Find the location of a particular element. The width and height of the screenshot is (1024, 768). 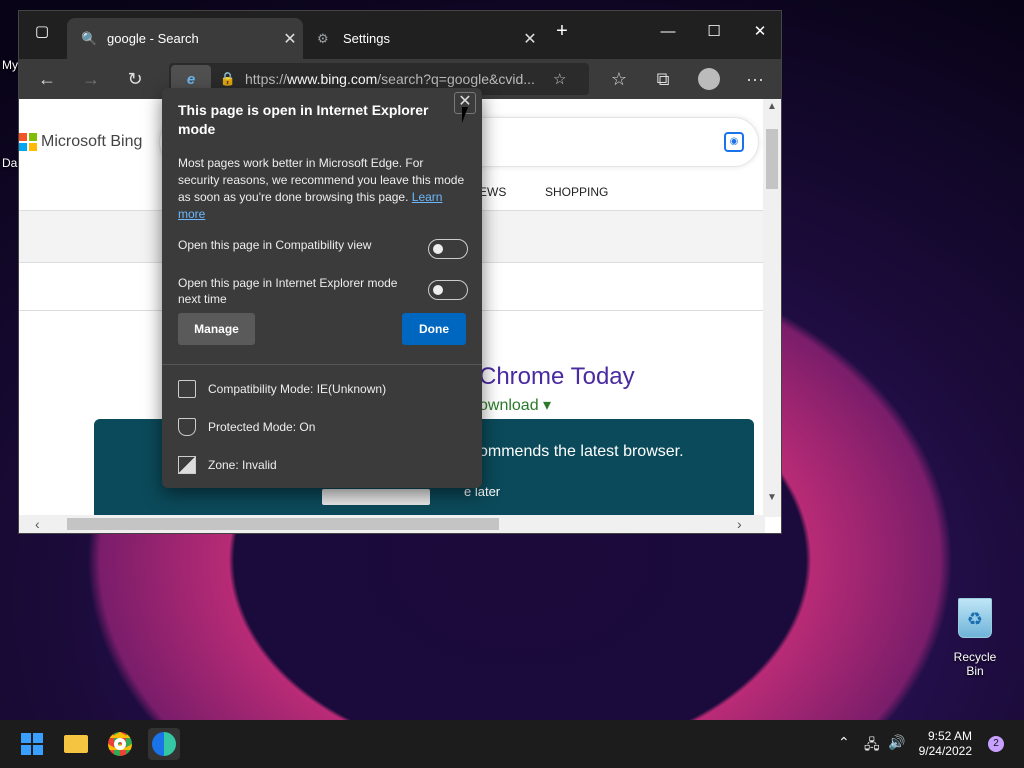

minimize-icon: — is located at coordinates (668, 31).